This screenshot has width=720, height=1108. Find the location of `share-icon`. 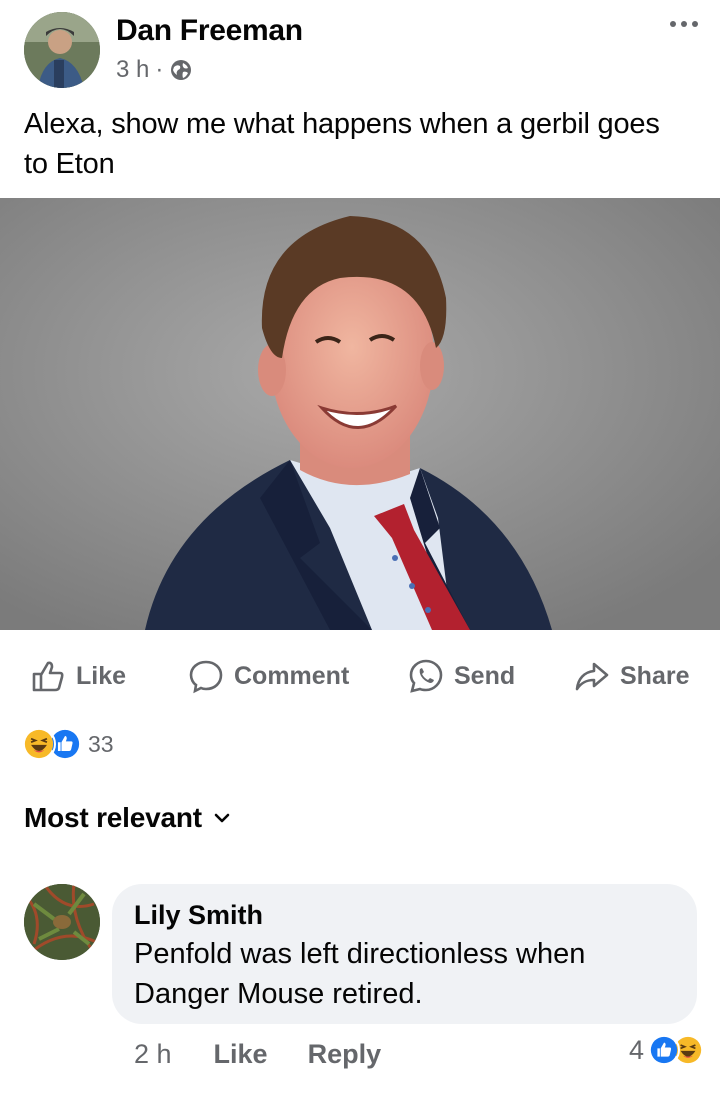

share-icon is located at coordinates (592, 676).